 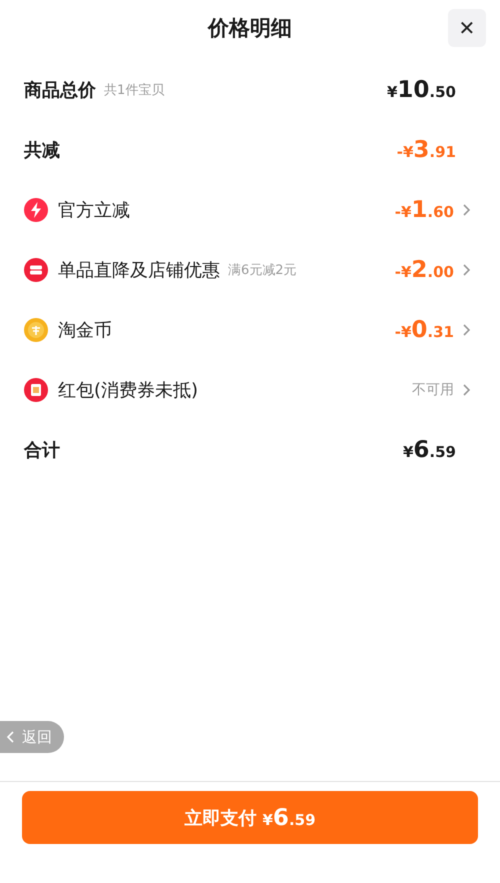 I want to click on back-button: 返回, so click(x=32, y=737).